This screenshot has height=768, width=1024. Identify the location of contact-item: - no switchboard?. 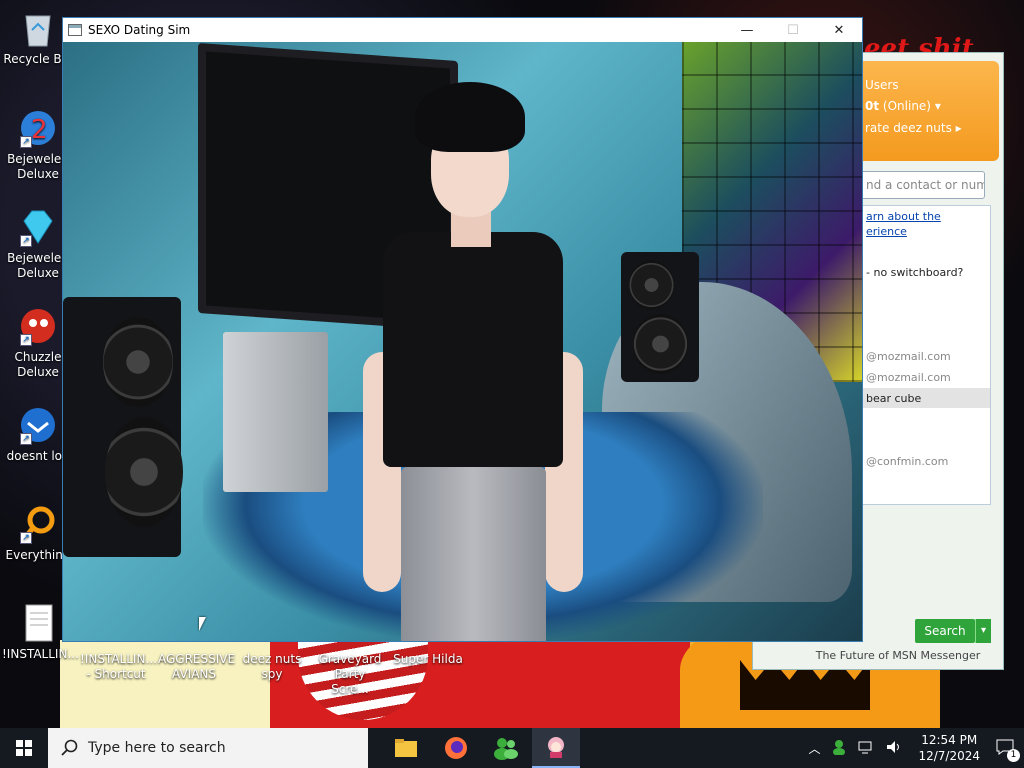
(914, 272).